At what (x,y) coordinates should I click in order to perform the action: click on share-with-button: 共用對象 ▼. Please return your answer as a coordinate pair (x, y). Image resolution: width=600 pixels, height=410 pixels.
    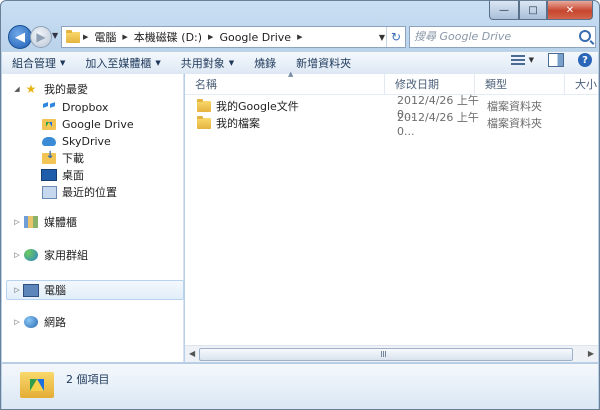
    Looking at the image, I should click on (207, 63).